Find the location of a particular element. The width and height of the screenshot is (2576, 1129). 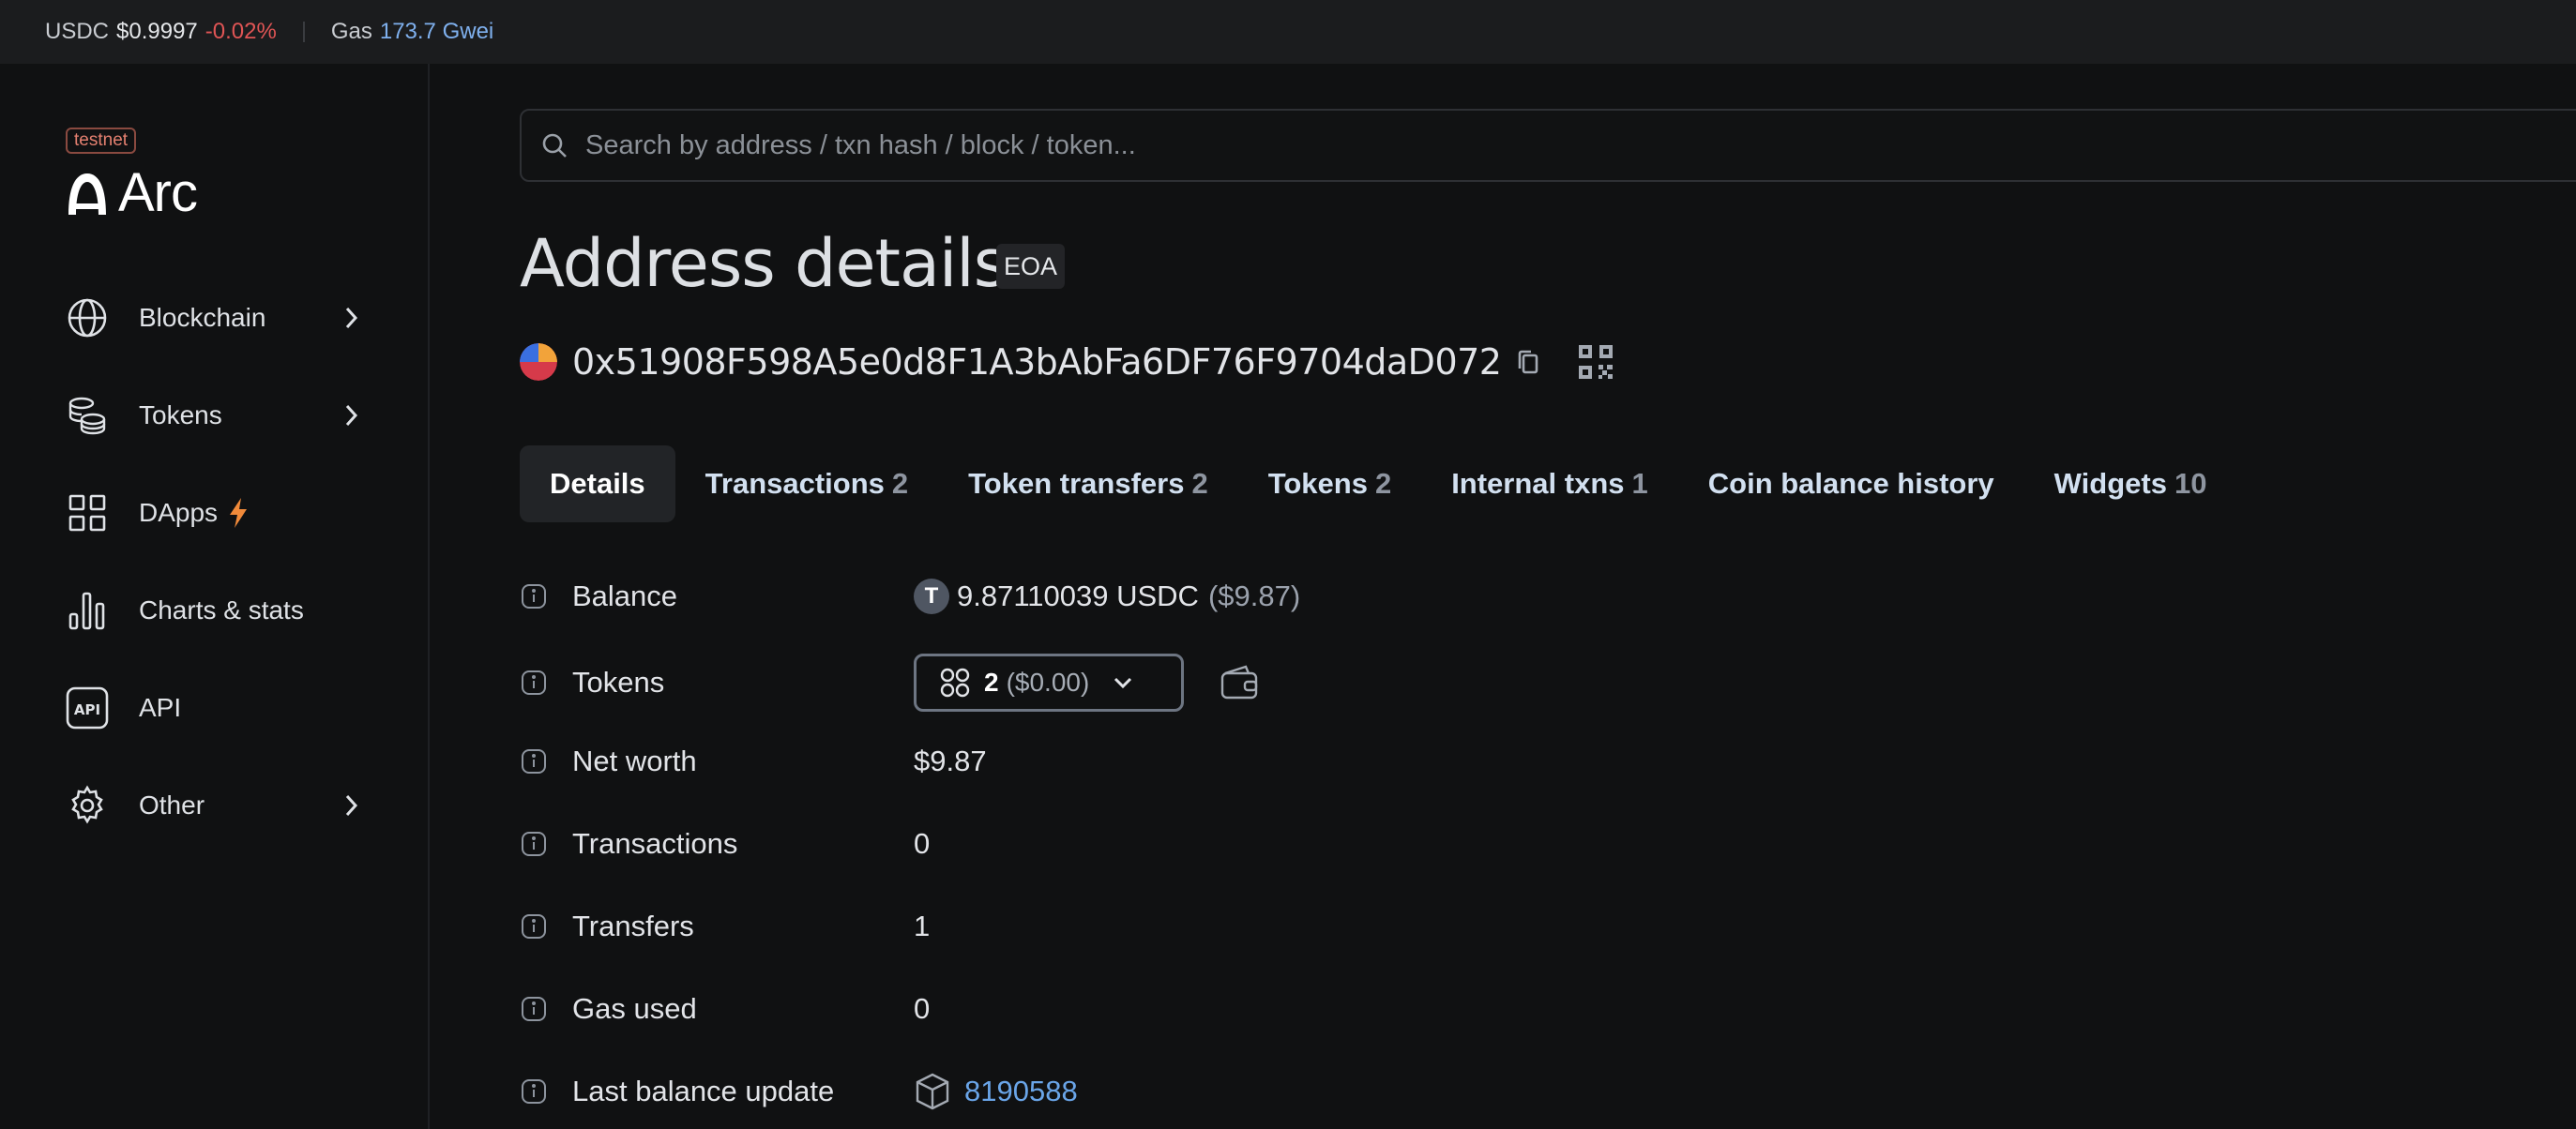

tab-transactions: Transactions 2 is located at coordinates (807, 484).